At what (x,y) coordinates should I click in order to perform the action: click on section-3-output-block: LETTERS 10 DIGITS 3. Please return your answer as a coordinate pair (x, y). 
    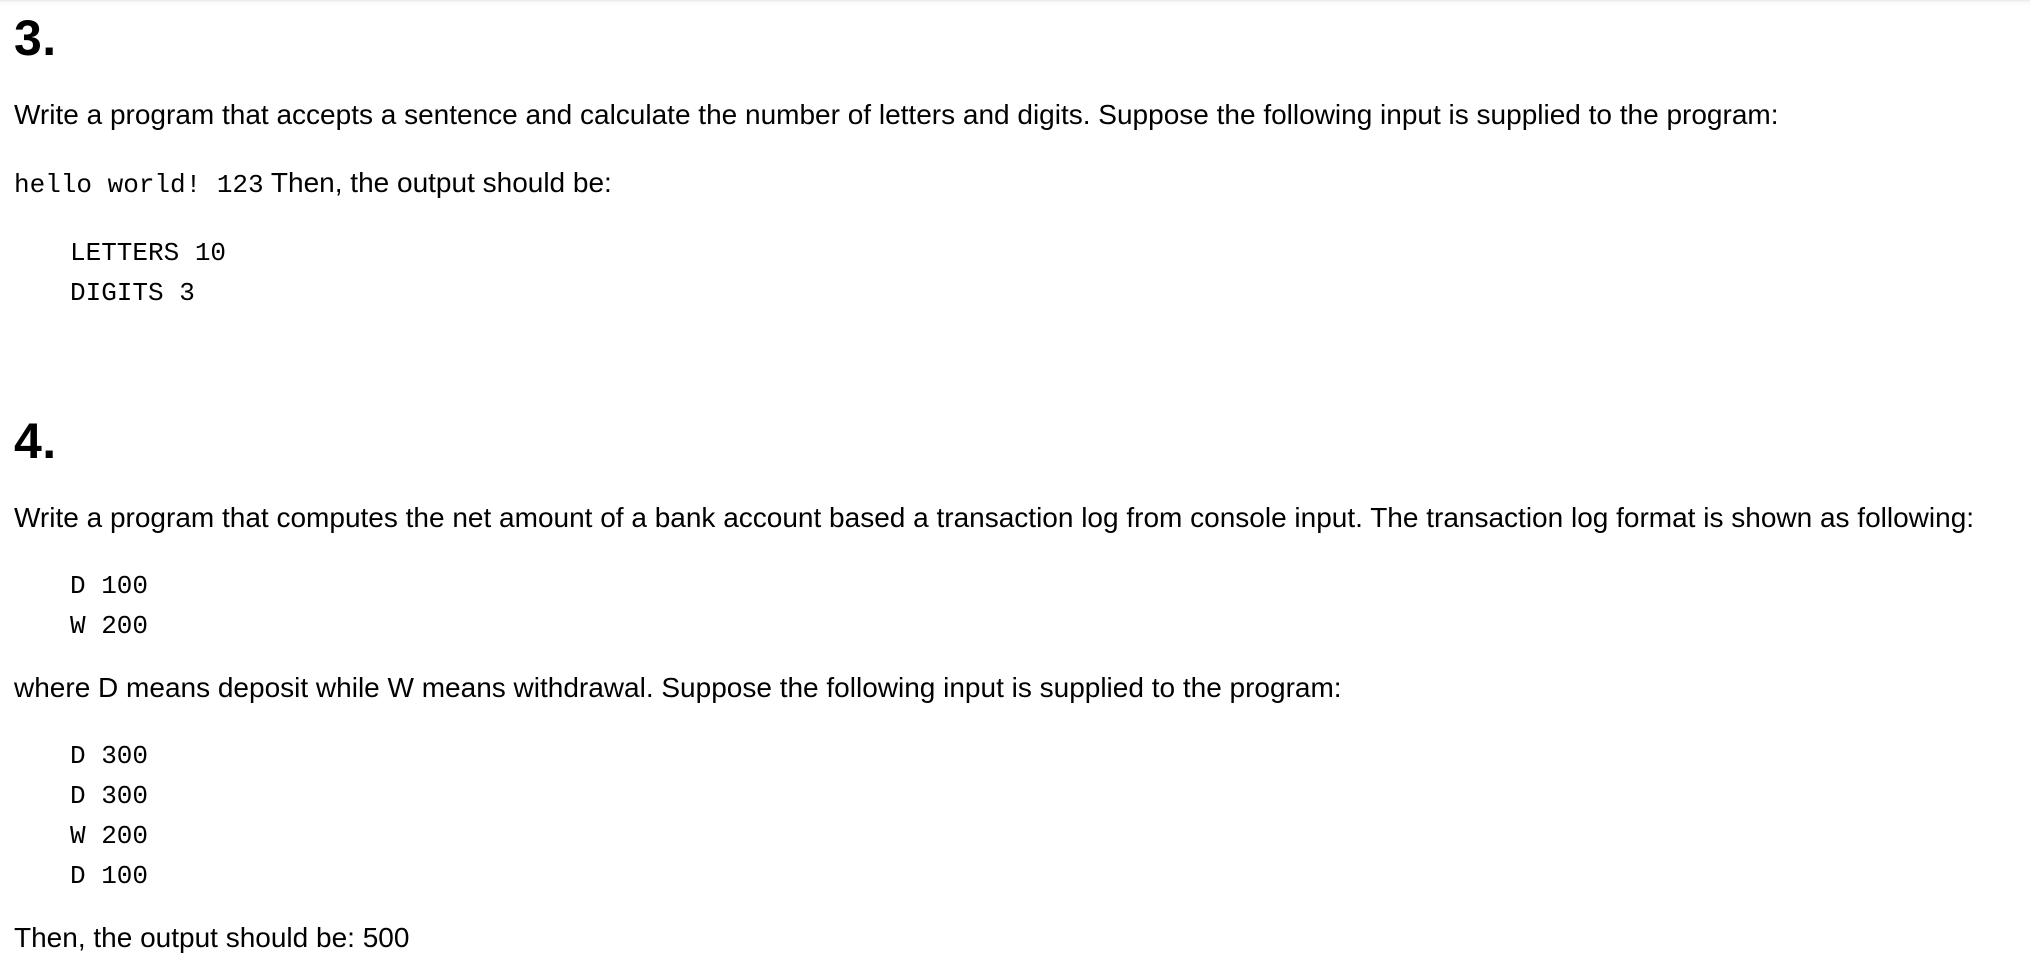
    Looking at the image, I should click on (1015, 273).